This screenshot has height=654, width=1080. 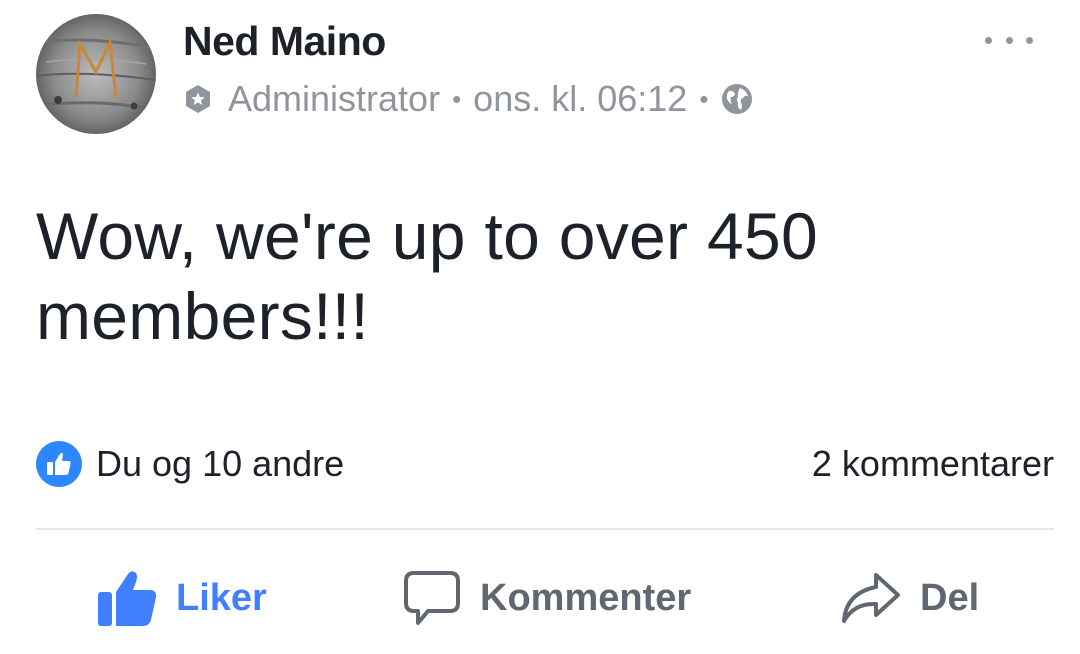 I want to click on share-arrow-icon, so click(x=871, y=598).